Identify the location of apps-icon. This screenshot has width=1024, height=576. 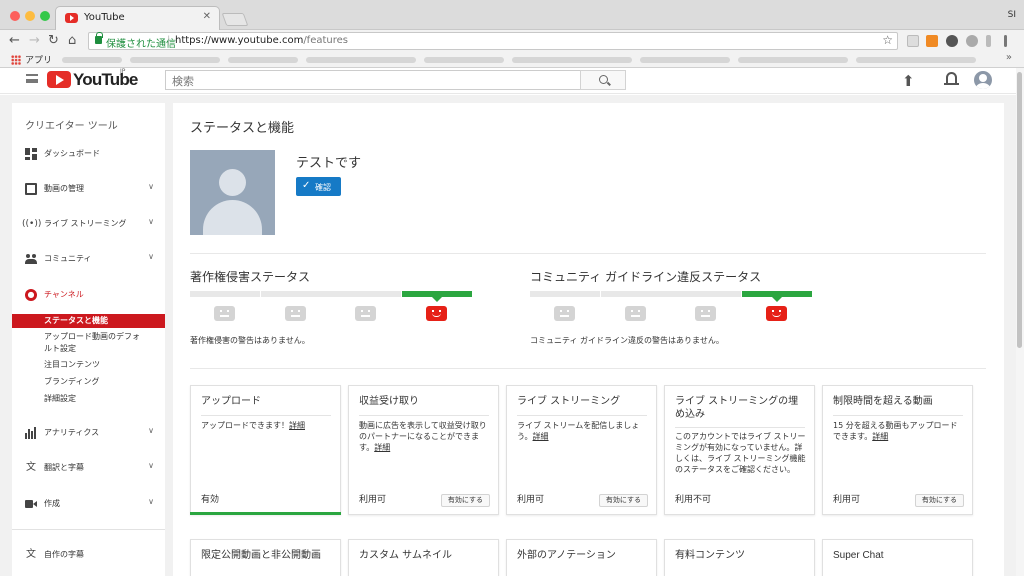
(16, 60).